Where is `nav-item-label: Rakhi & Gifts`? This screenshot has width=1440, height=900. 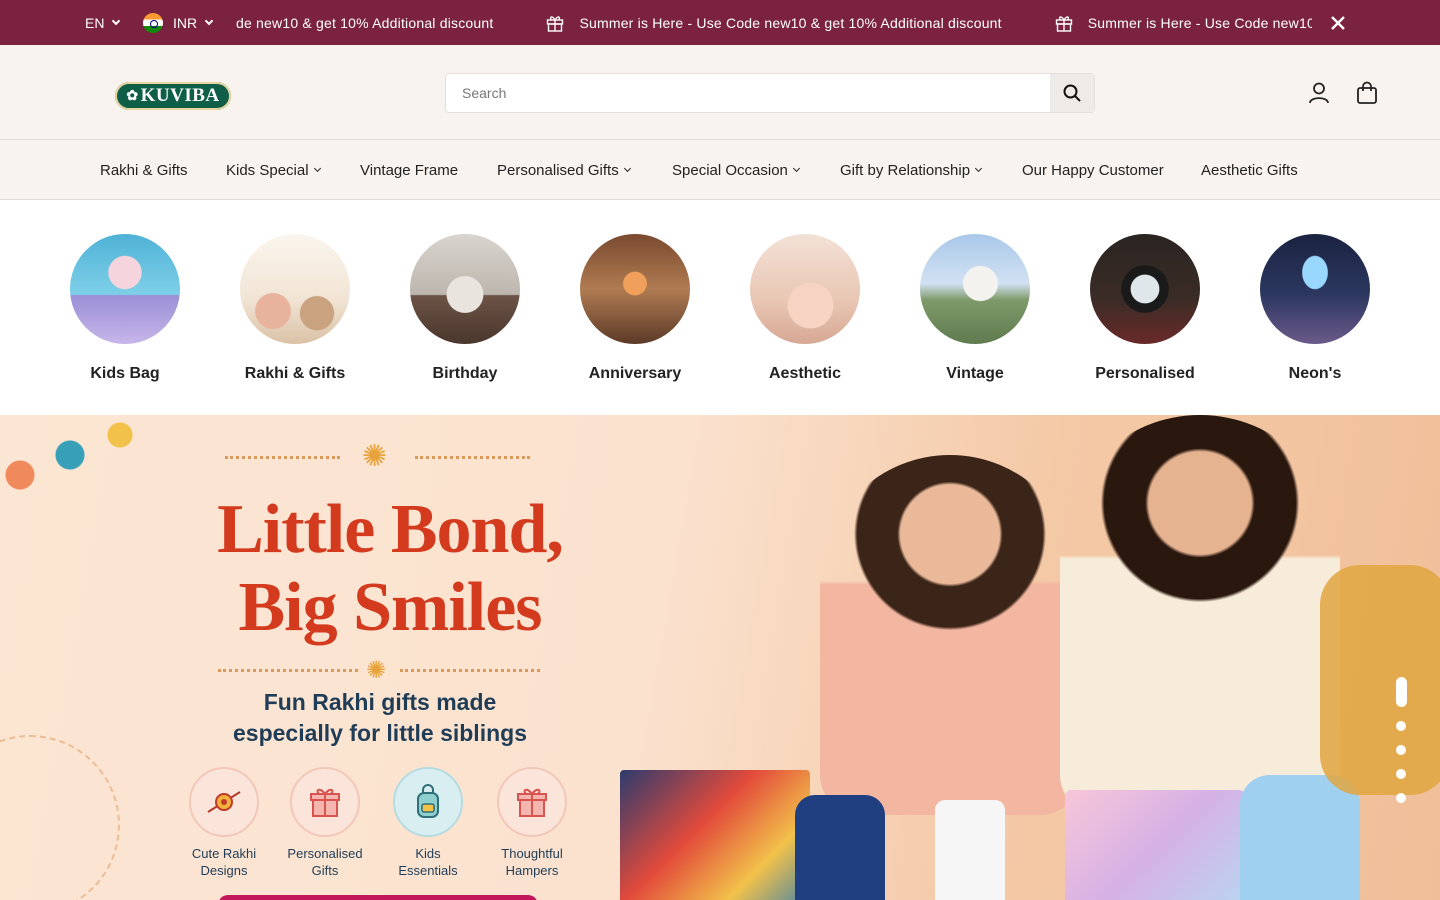 nav-item-label: Rakhi & Gifts is located at coordinates (144, 170).